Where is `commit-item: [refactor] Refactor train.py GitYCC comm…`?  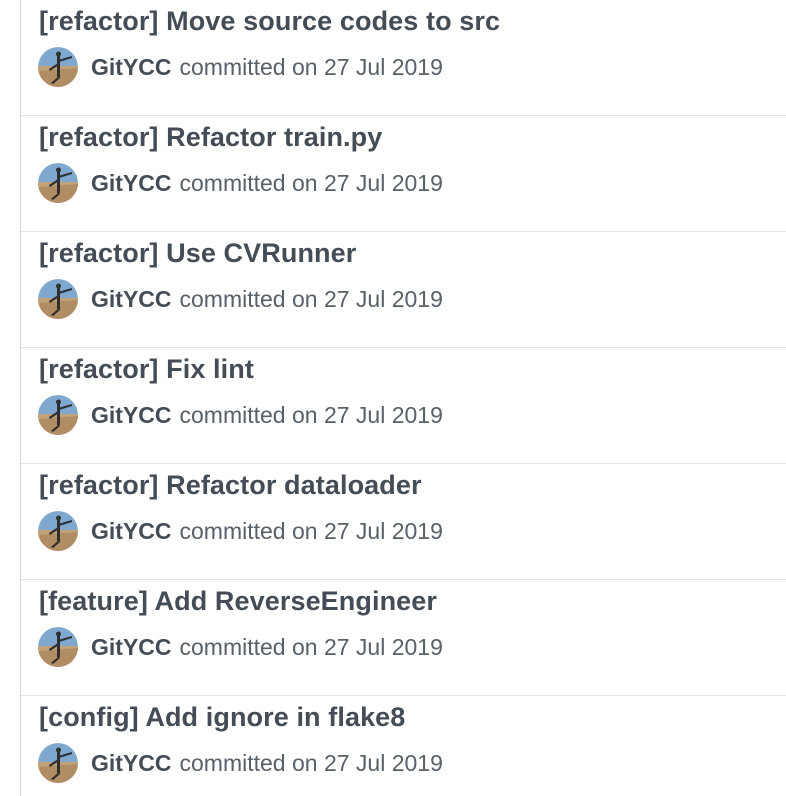
commit-item: [refactor] Refactor train.py GitYCC comm… is located at coordinates (403, 174).